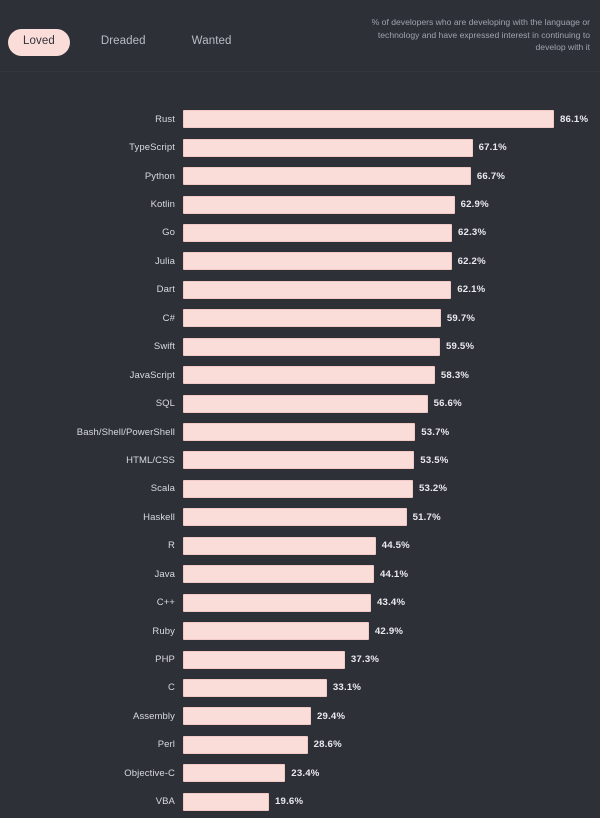 The width and height of the screenshot is (600, 818). I want to click on bar-track: 37.3%, so click(391, 659).